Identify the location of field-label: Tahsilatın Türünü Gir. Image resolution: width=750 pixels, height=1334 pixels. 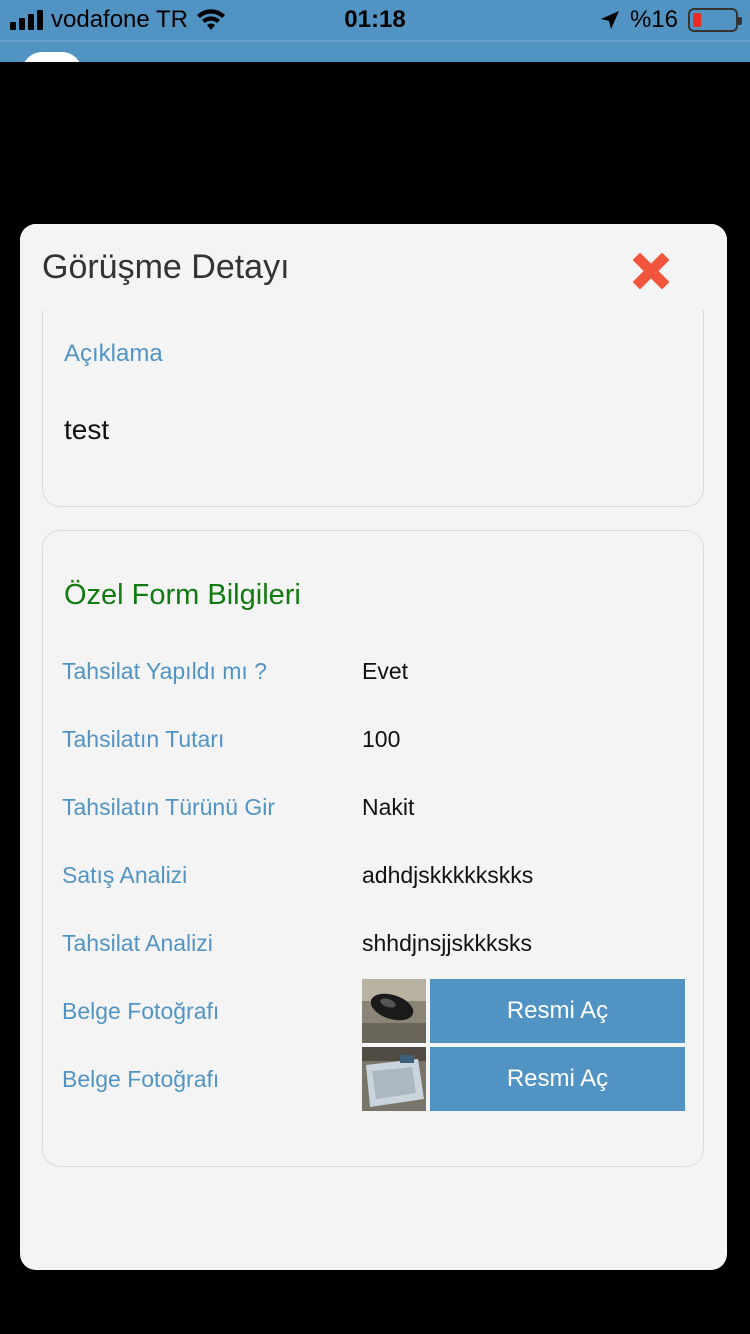
(169, 807).